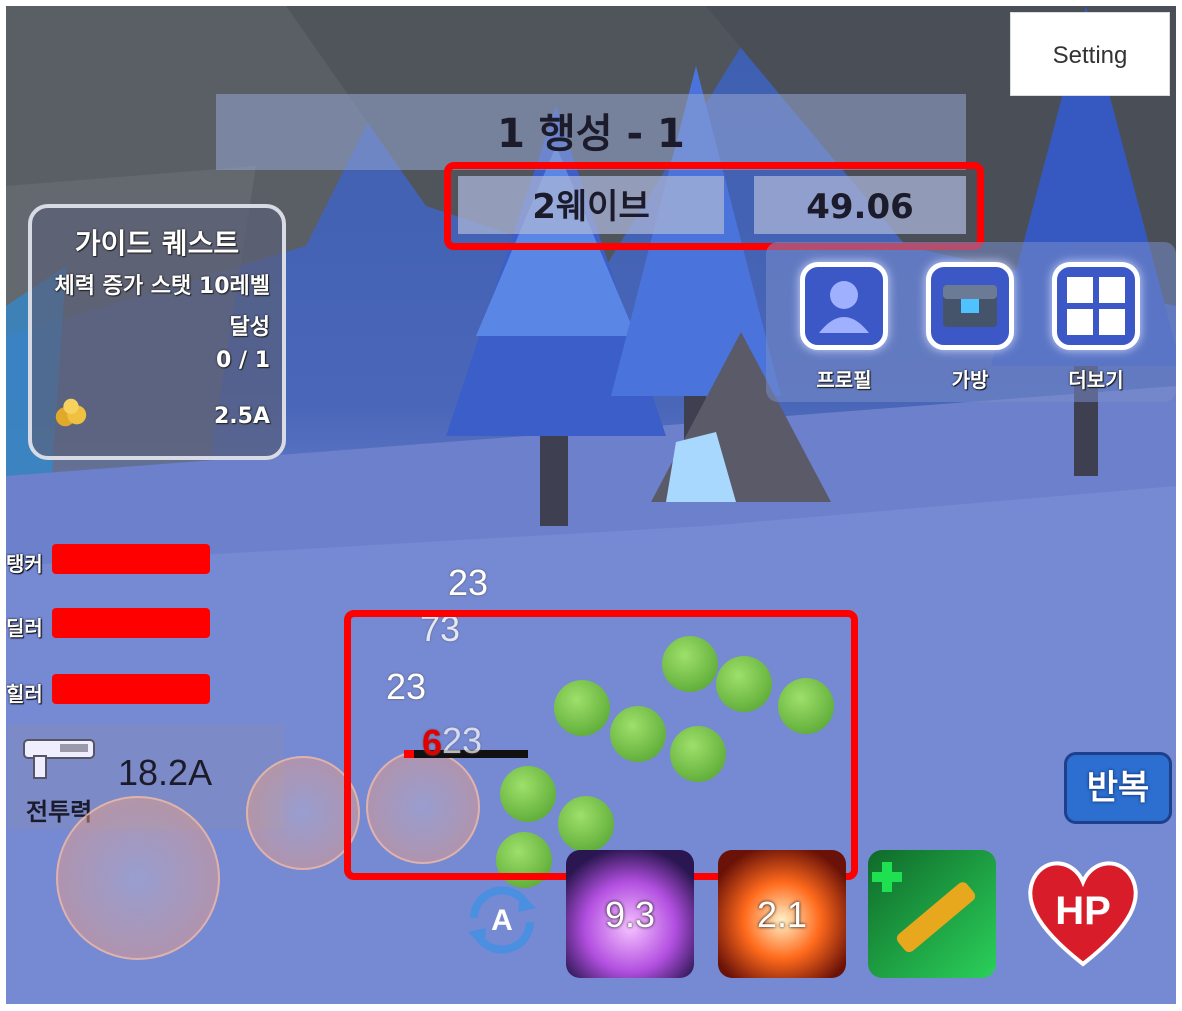  I want to click on hp-potion-button: HP, so click(1083, 912).